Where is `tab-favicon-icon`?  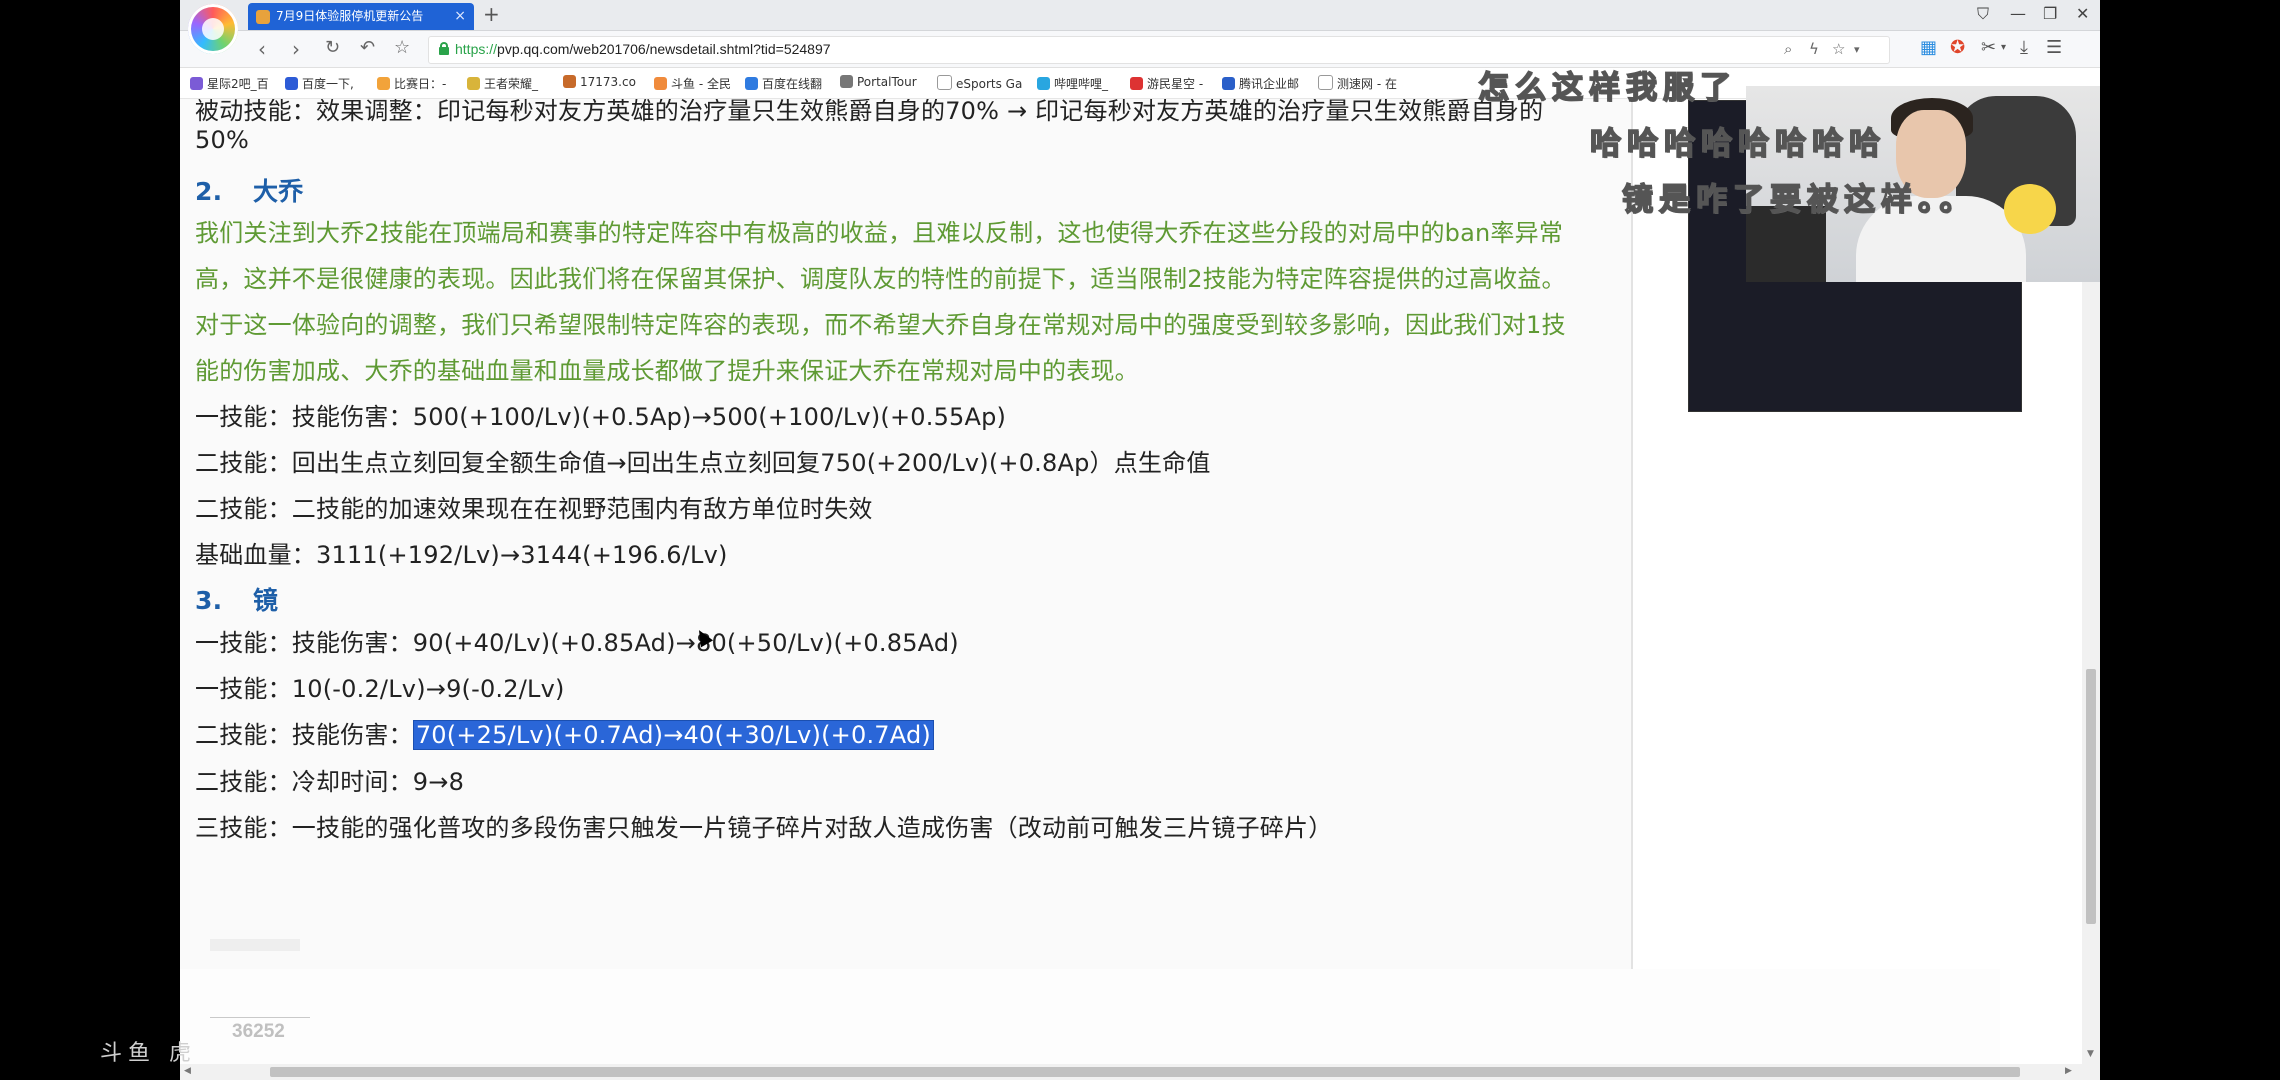
tab-favicon-icon is located at coordinates (263, 17).